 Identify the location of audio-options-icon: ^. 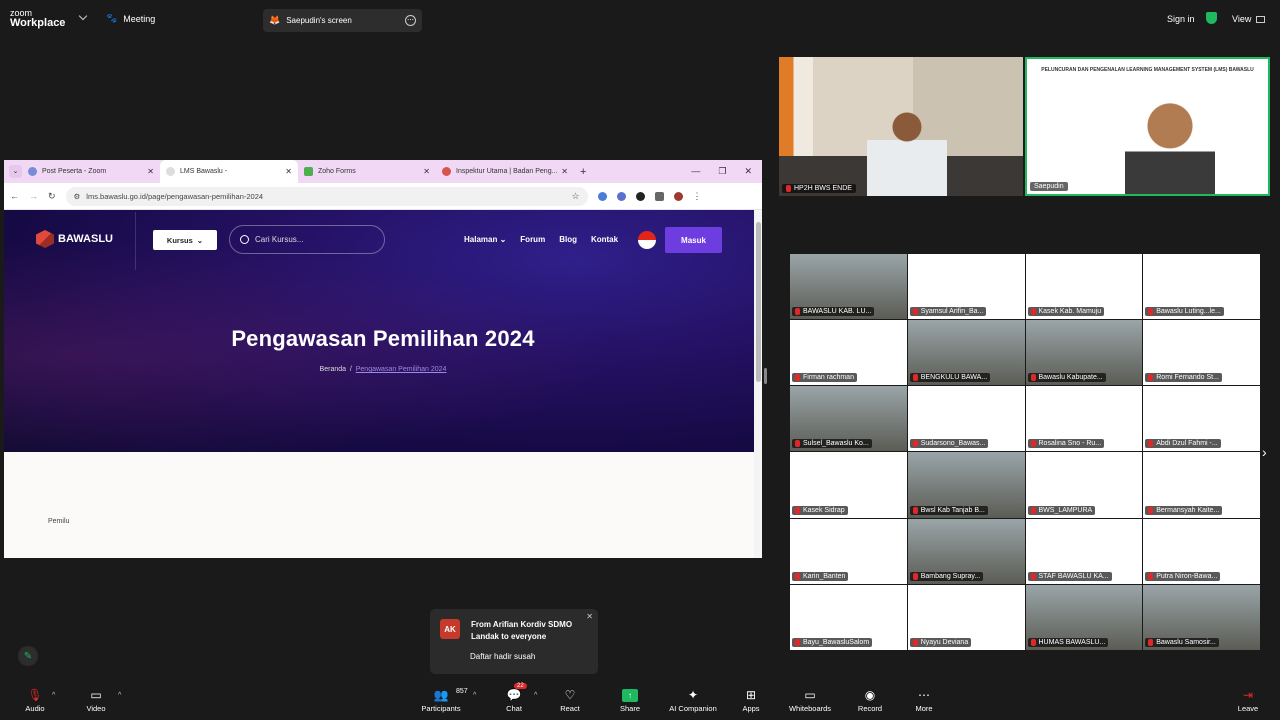
(53, 695).